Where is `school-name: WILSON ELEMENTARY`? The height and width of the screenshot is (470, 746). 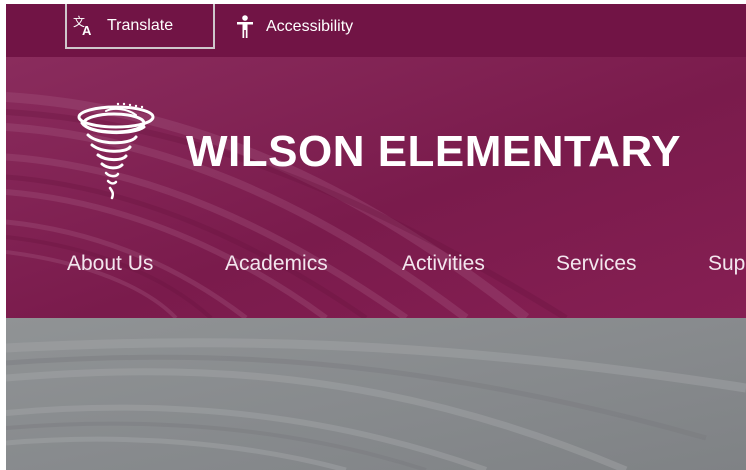
school-name: WILSON ELEMENTARY is located at coordinates (433, 152).